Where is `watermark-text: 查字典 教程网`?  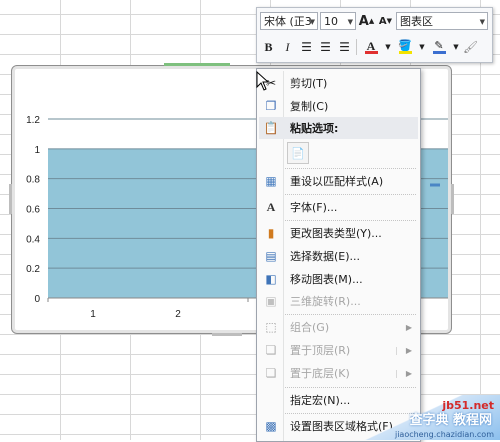
watermark-text: 查字典 教程网 is located at coordinates (450, 420).